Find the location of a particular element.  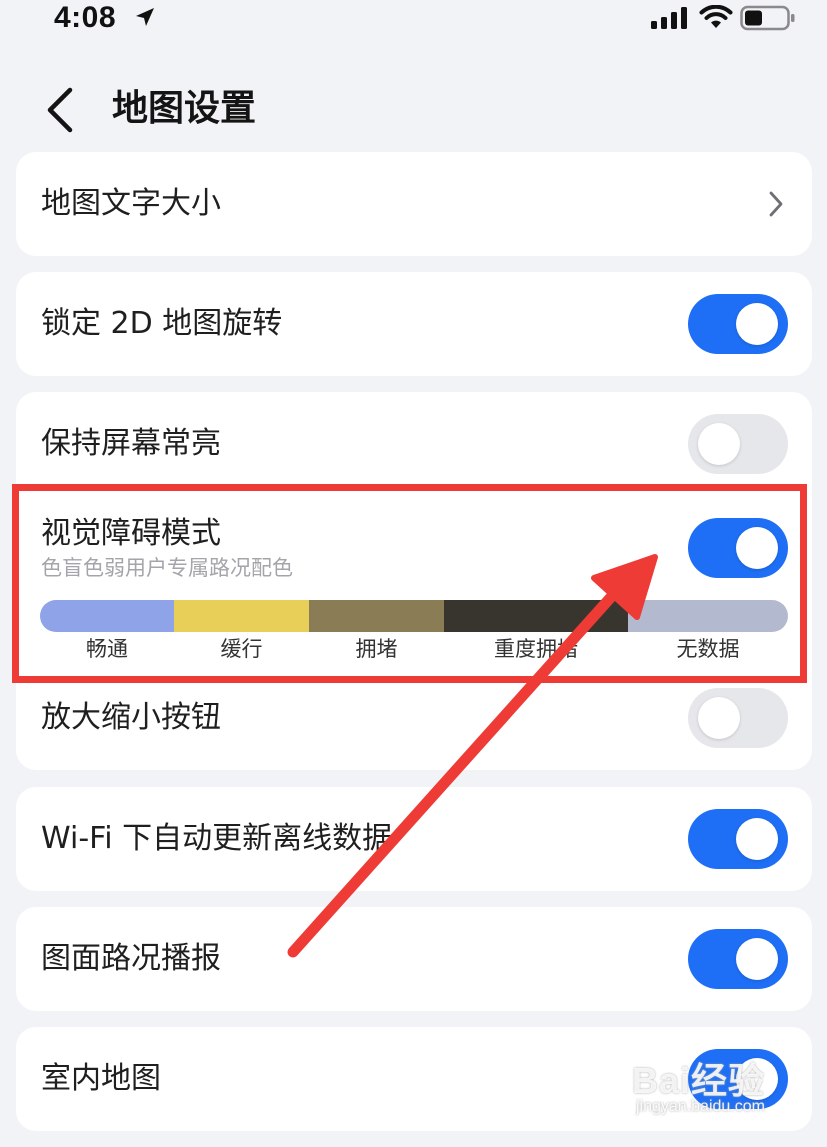

battery-icon is located at coordinates (767, 18).